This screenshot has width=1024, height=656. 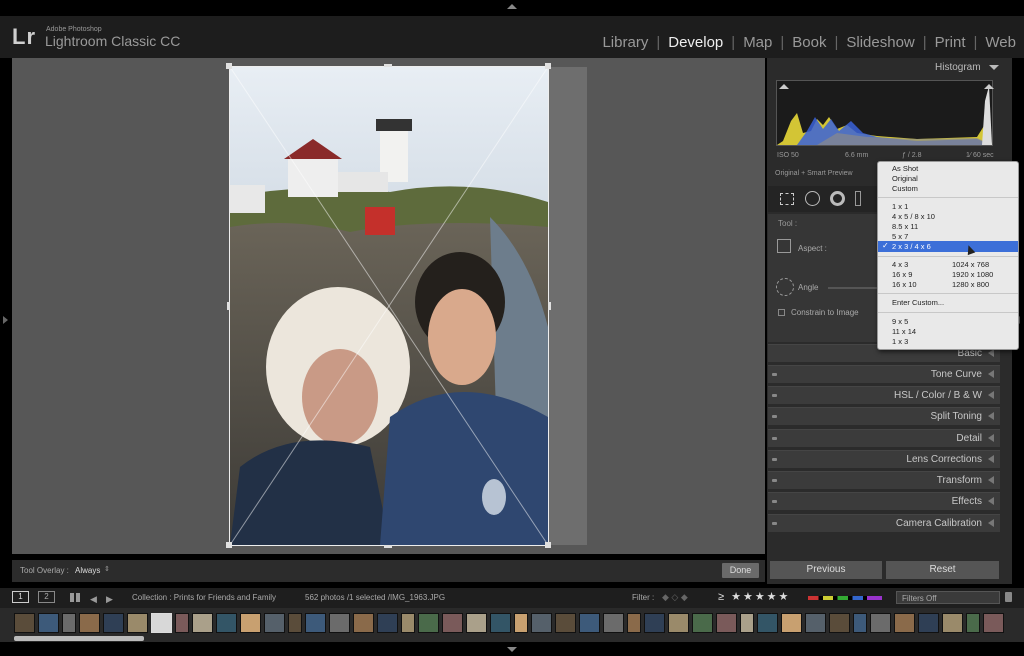 I want to click on menu-item-16x10: 16 x 10, so click(x=904, y=284).